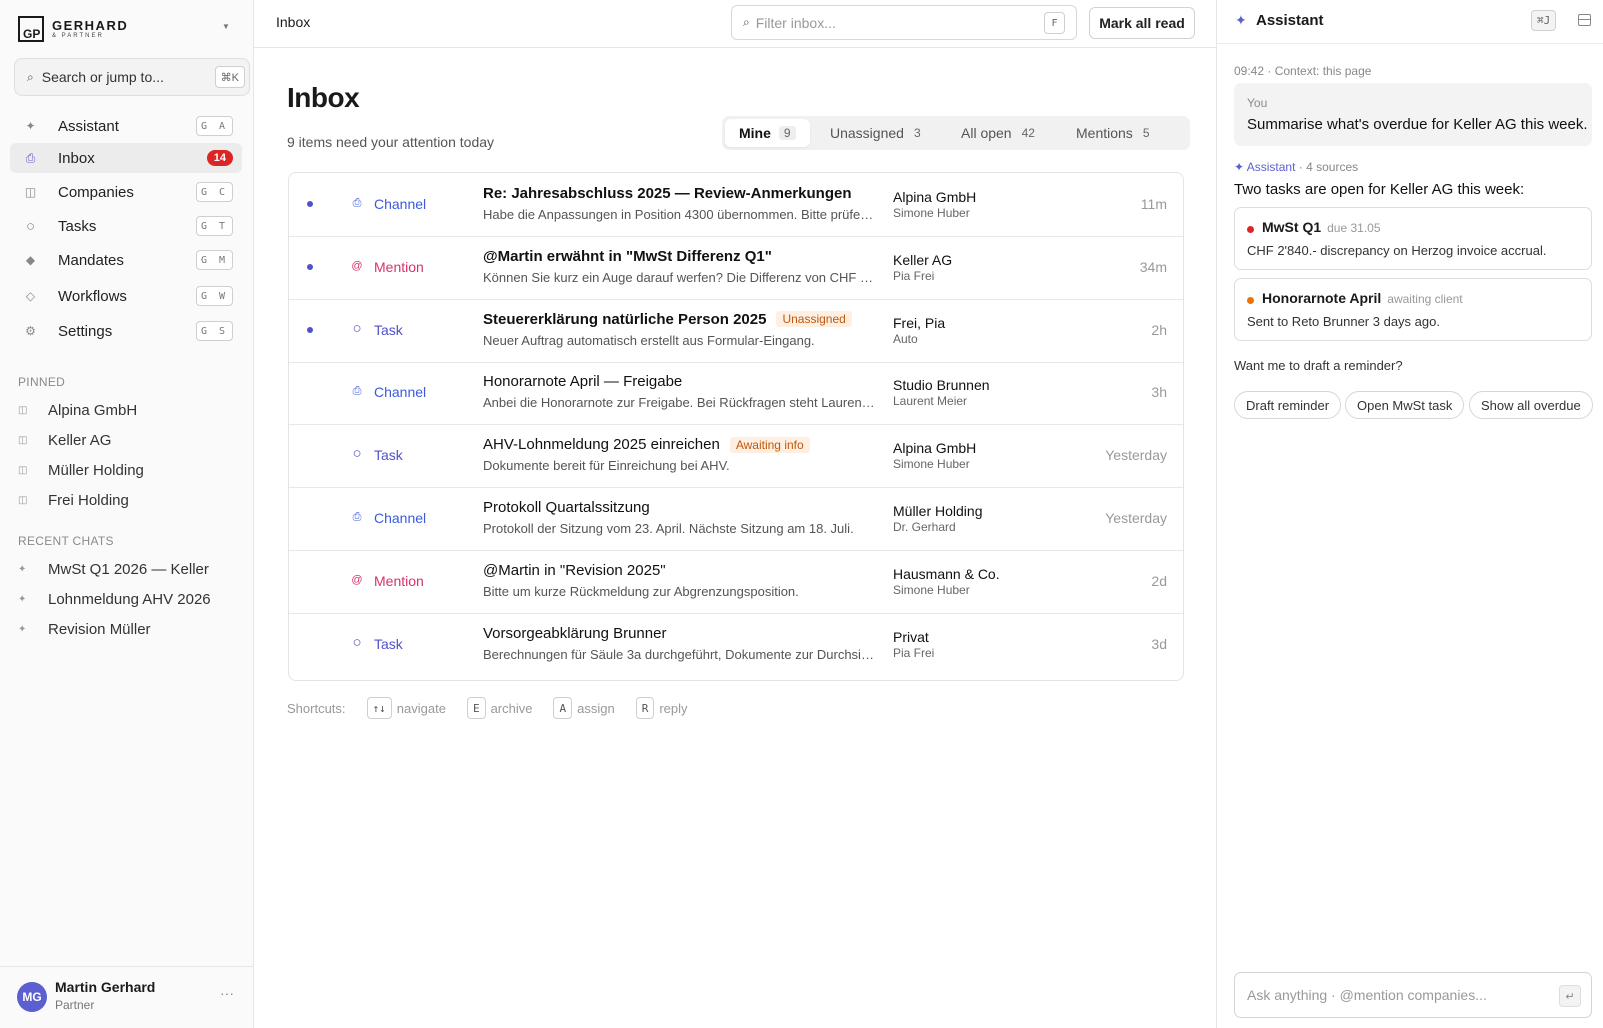  Describe the element at coordinates (1570, 996) in the screenshot. I see `send-icon: ↵` at that location.